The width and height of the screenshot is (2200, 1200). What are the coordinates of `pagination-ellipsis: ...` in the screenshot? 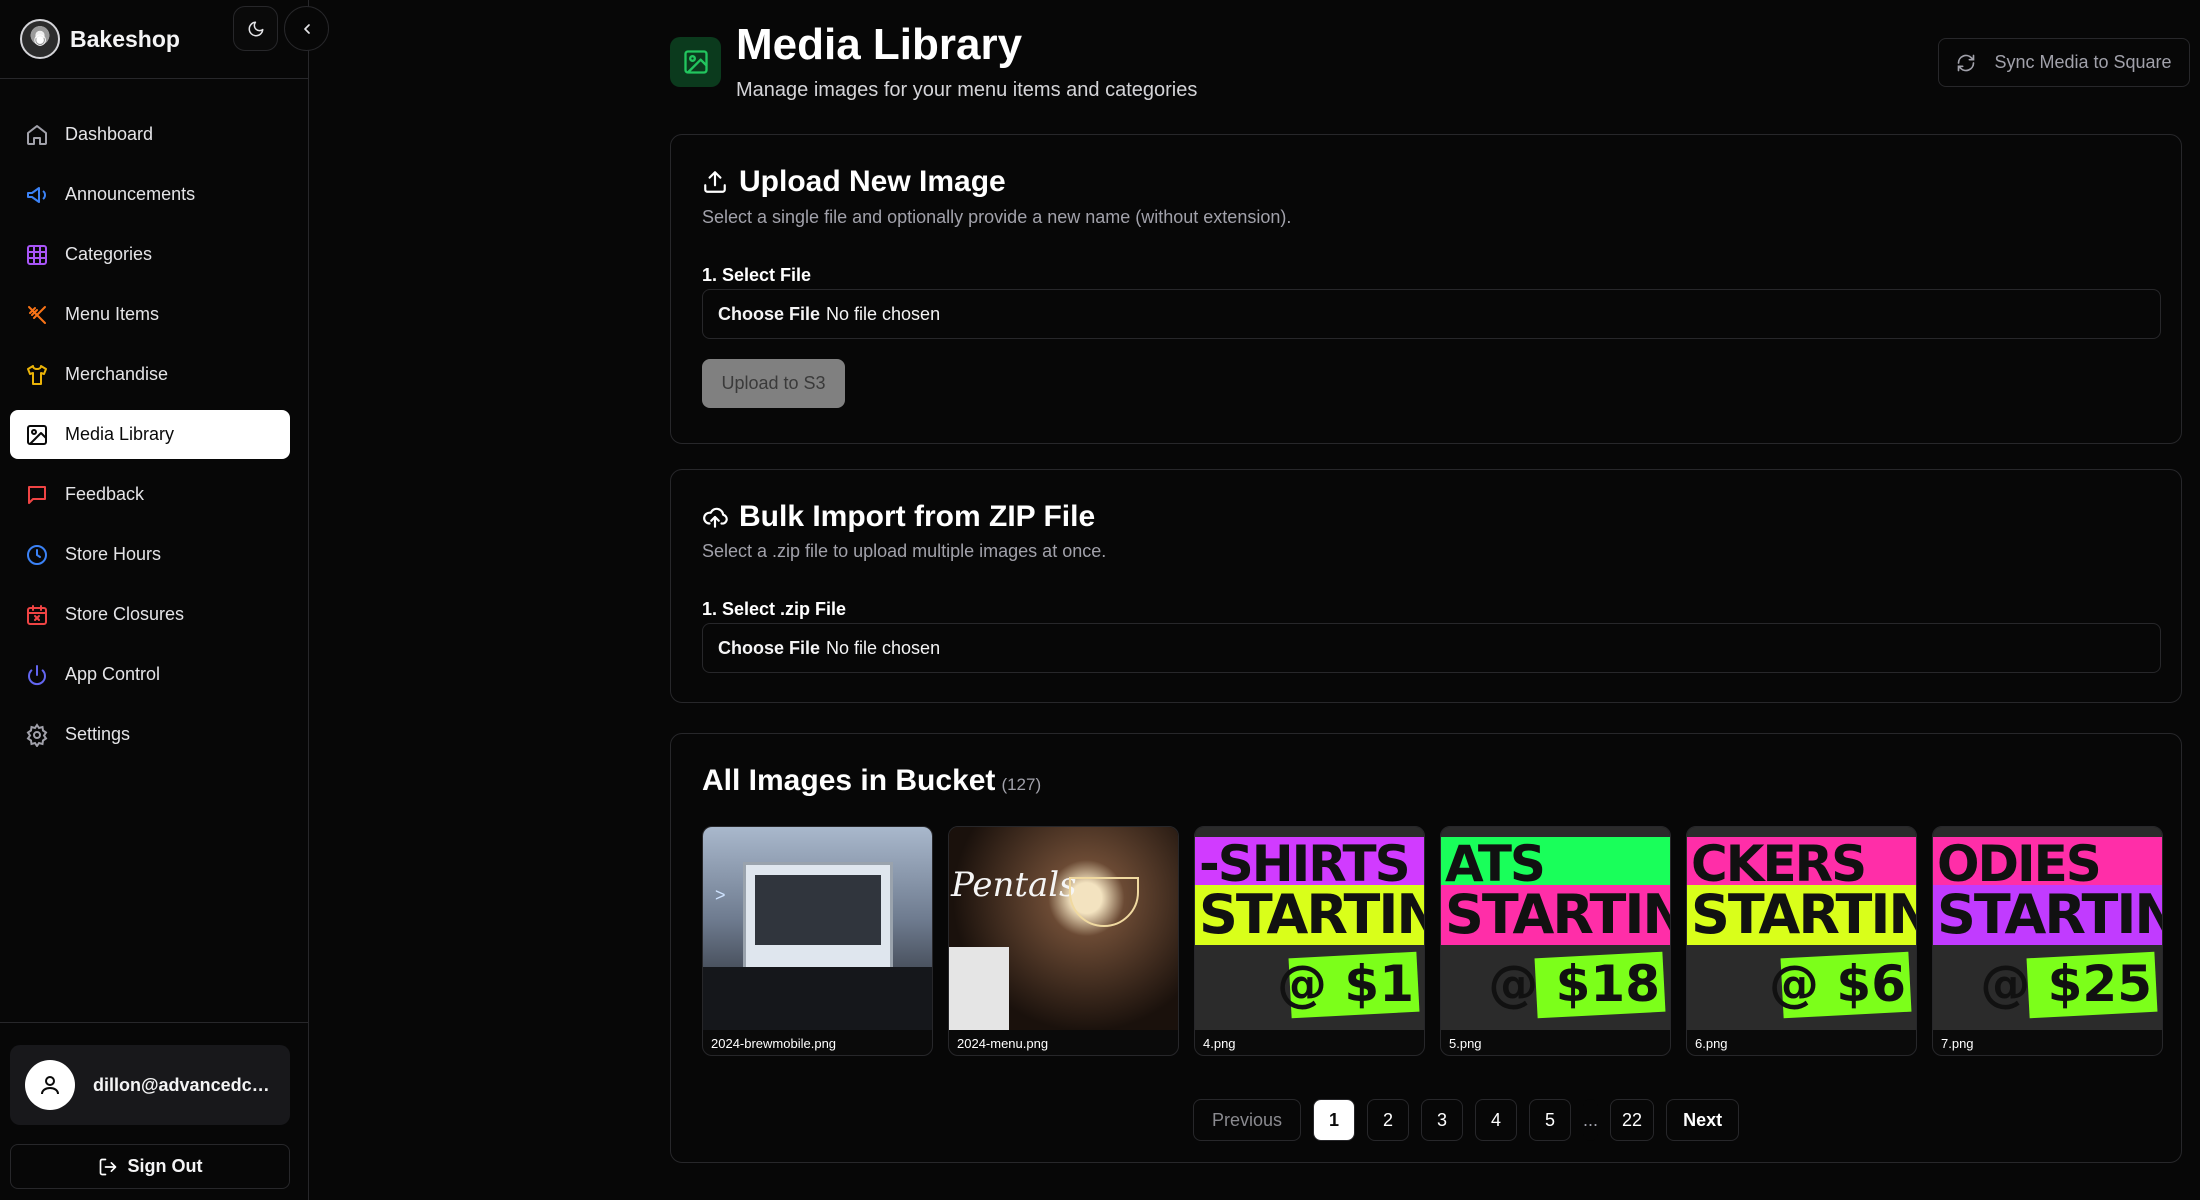 It's located at (1591, 1120).